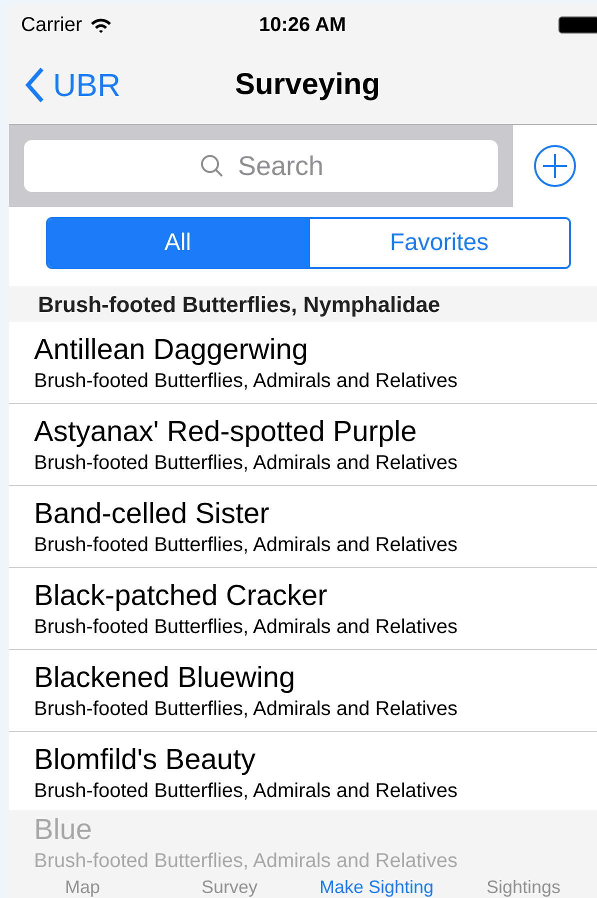 Image resolution: width=597 pixels, height=898 pixels. Describe the element at coordinates (229, 887) in the screenshot. I see `tab-bar-item: Survey` at that location.